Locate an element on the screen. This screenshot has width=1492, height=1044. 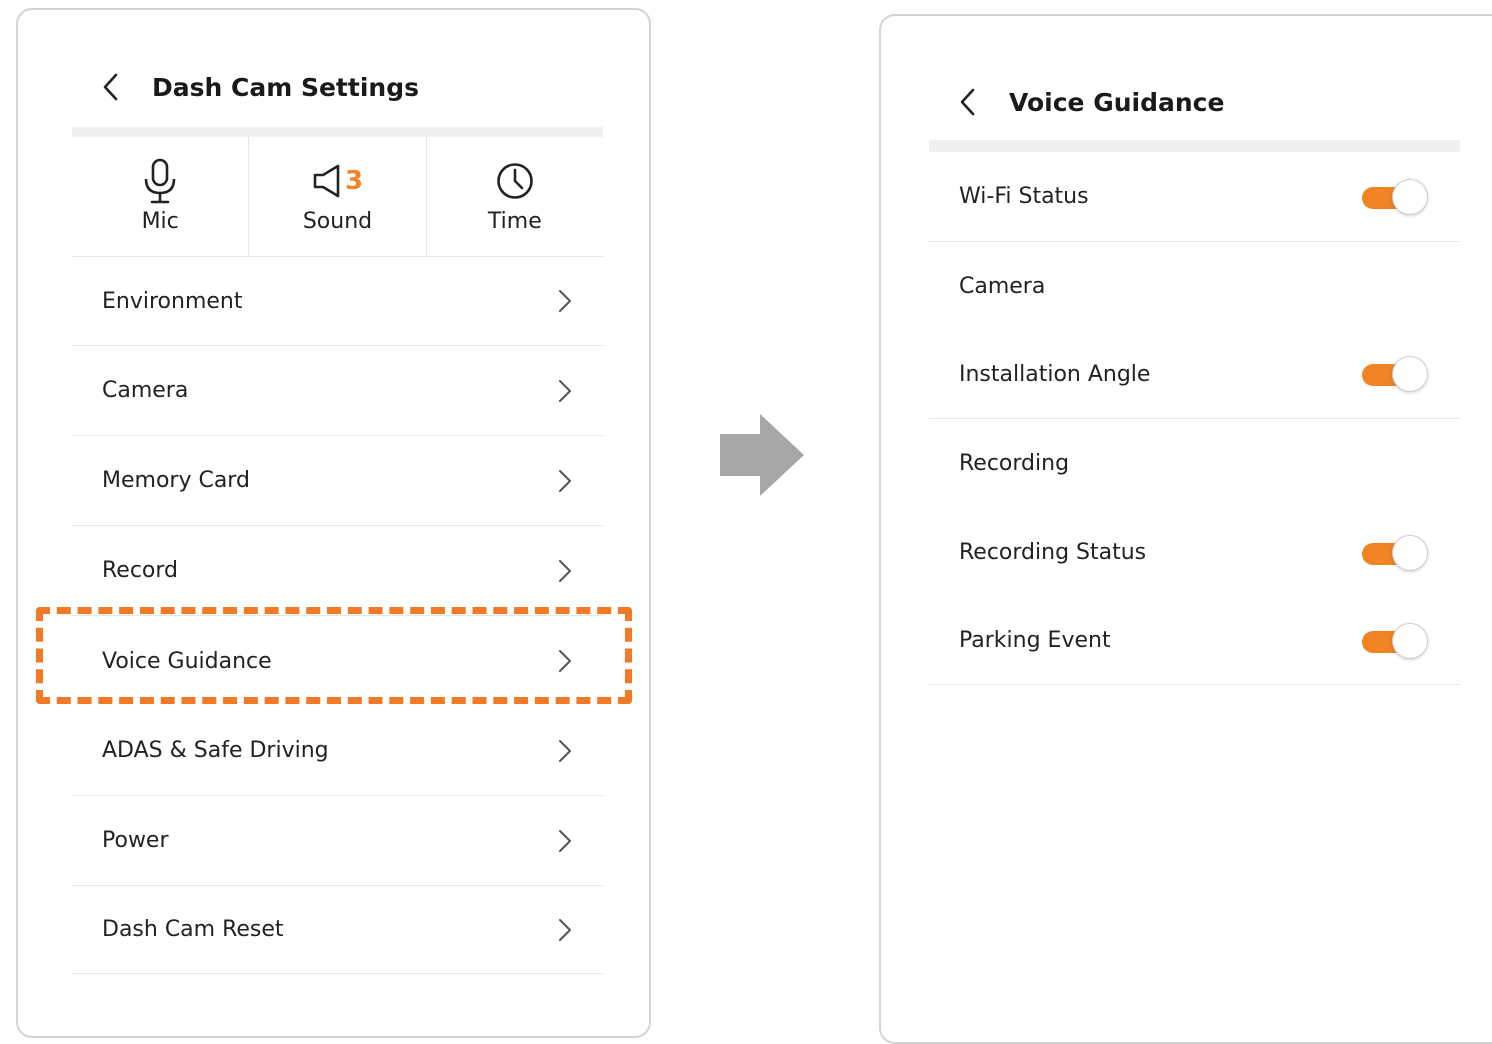
arrow-right-icon is located at coordinates (762, 455).